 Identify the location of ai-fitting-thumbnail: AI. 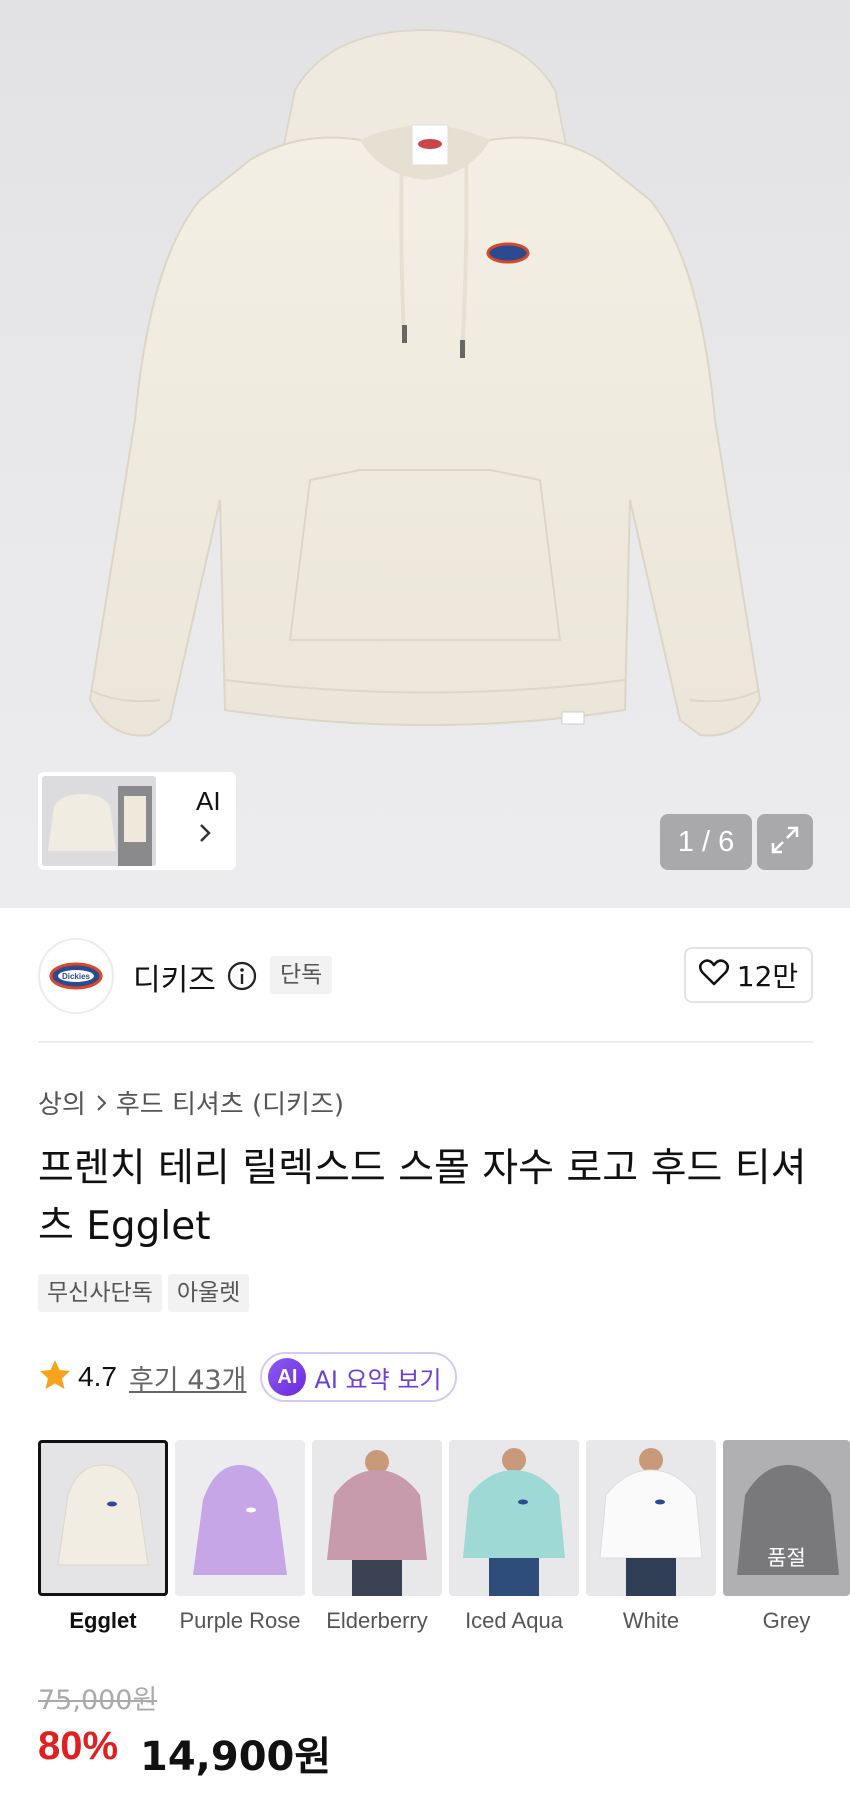
(137, 821).